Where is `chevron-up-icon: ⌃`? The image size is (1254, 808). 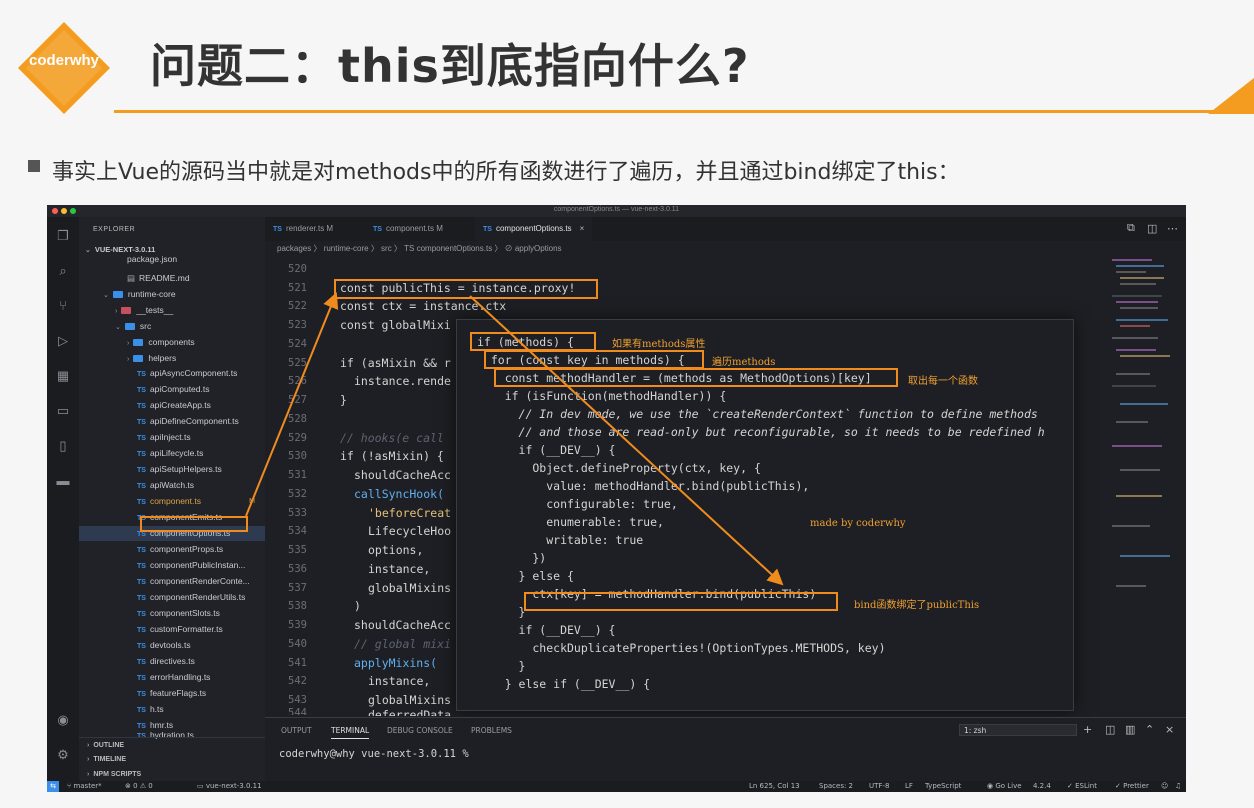
chevron-up-icon: ⌃ is located at coordinates (1149, 729).